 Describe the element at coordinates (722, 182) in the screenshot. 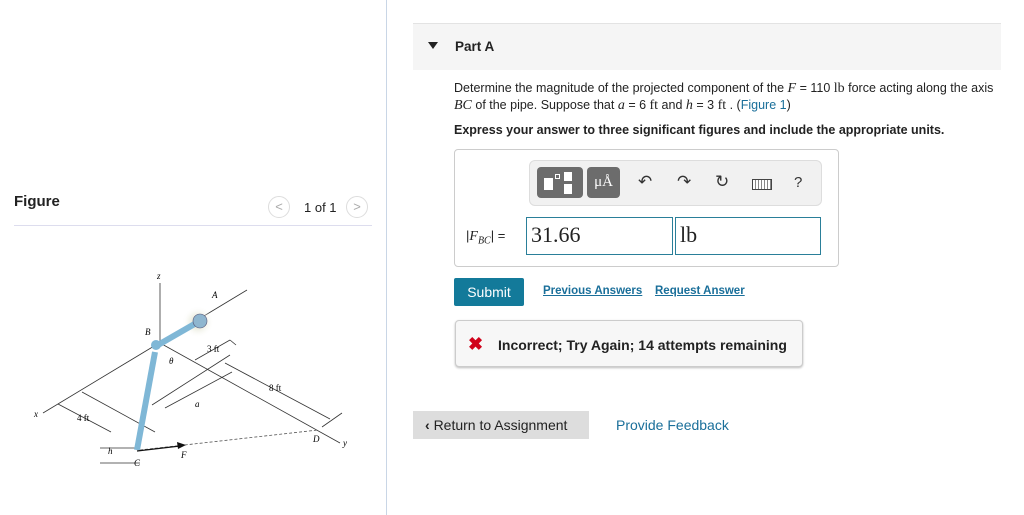

I see `reset-icon: ↻` at that location.